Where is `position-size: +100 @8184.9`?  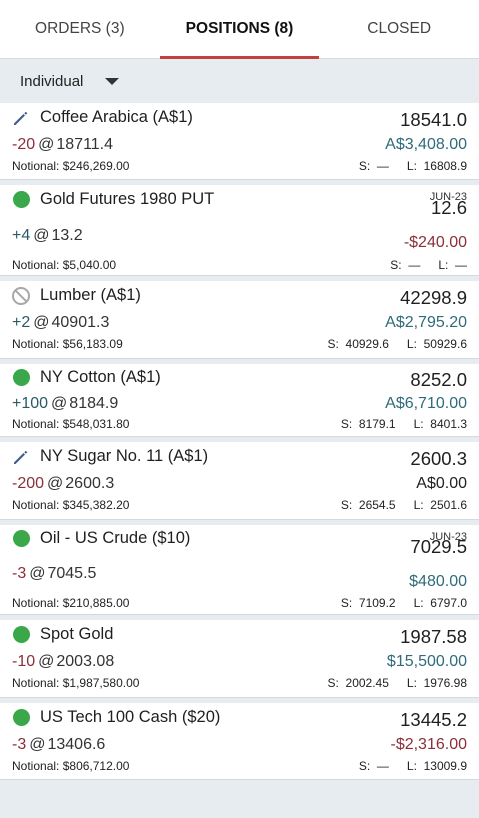 position-size: +100 @8184.9 is located at coordinates (65, 404).